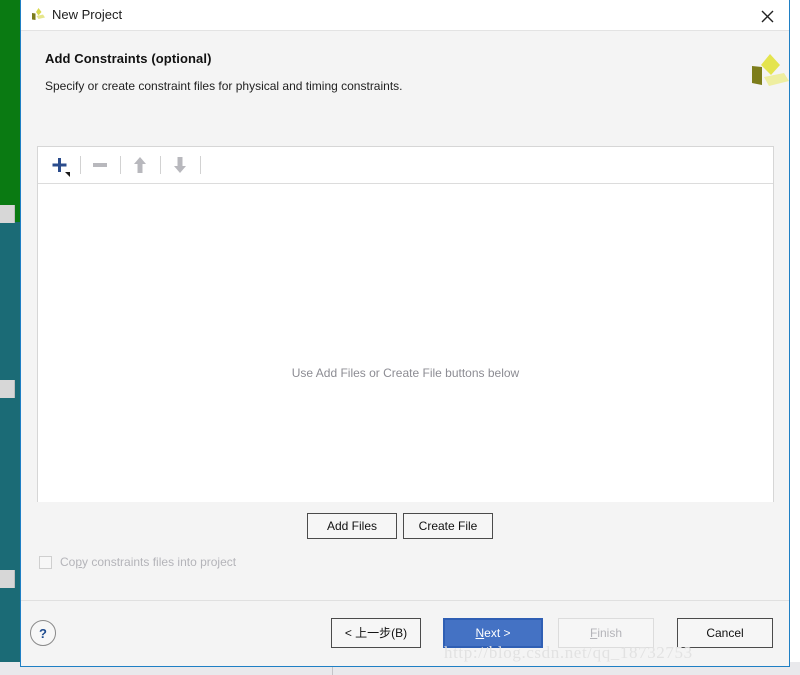  I want to click on finish-label-after: inish, so click(610, 633).